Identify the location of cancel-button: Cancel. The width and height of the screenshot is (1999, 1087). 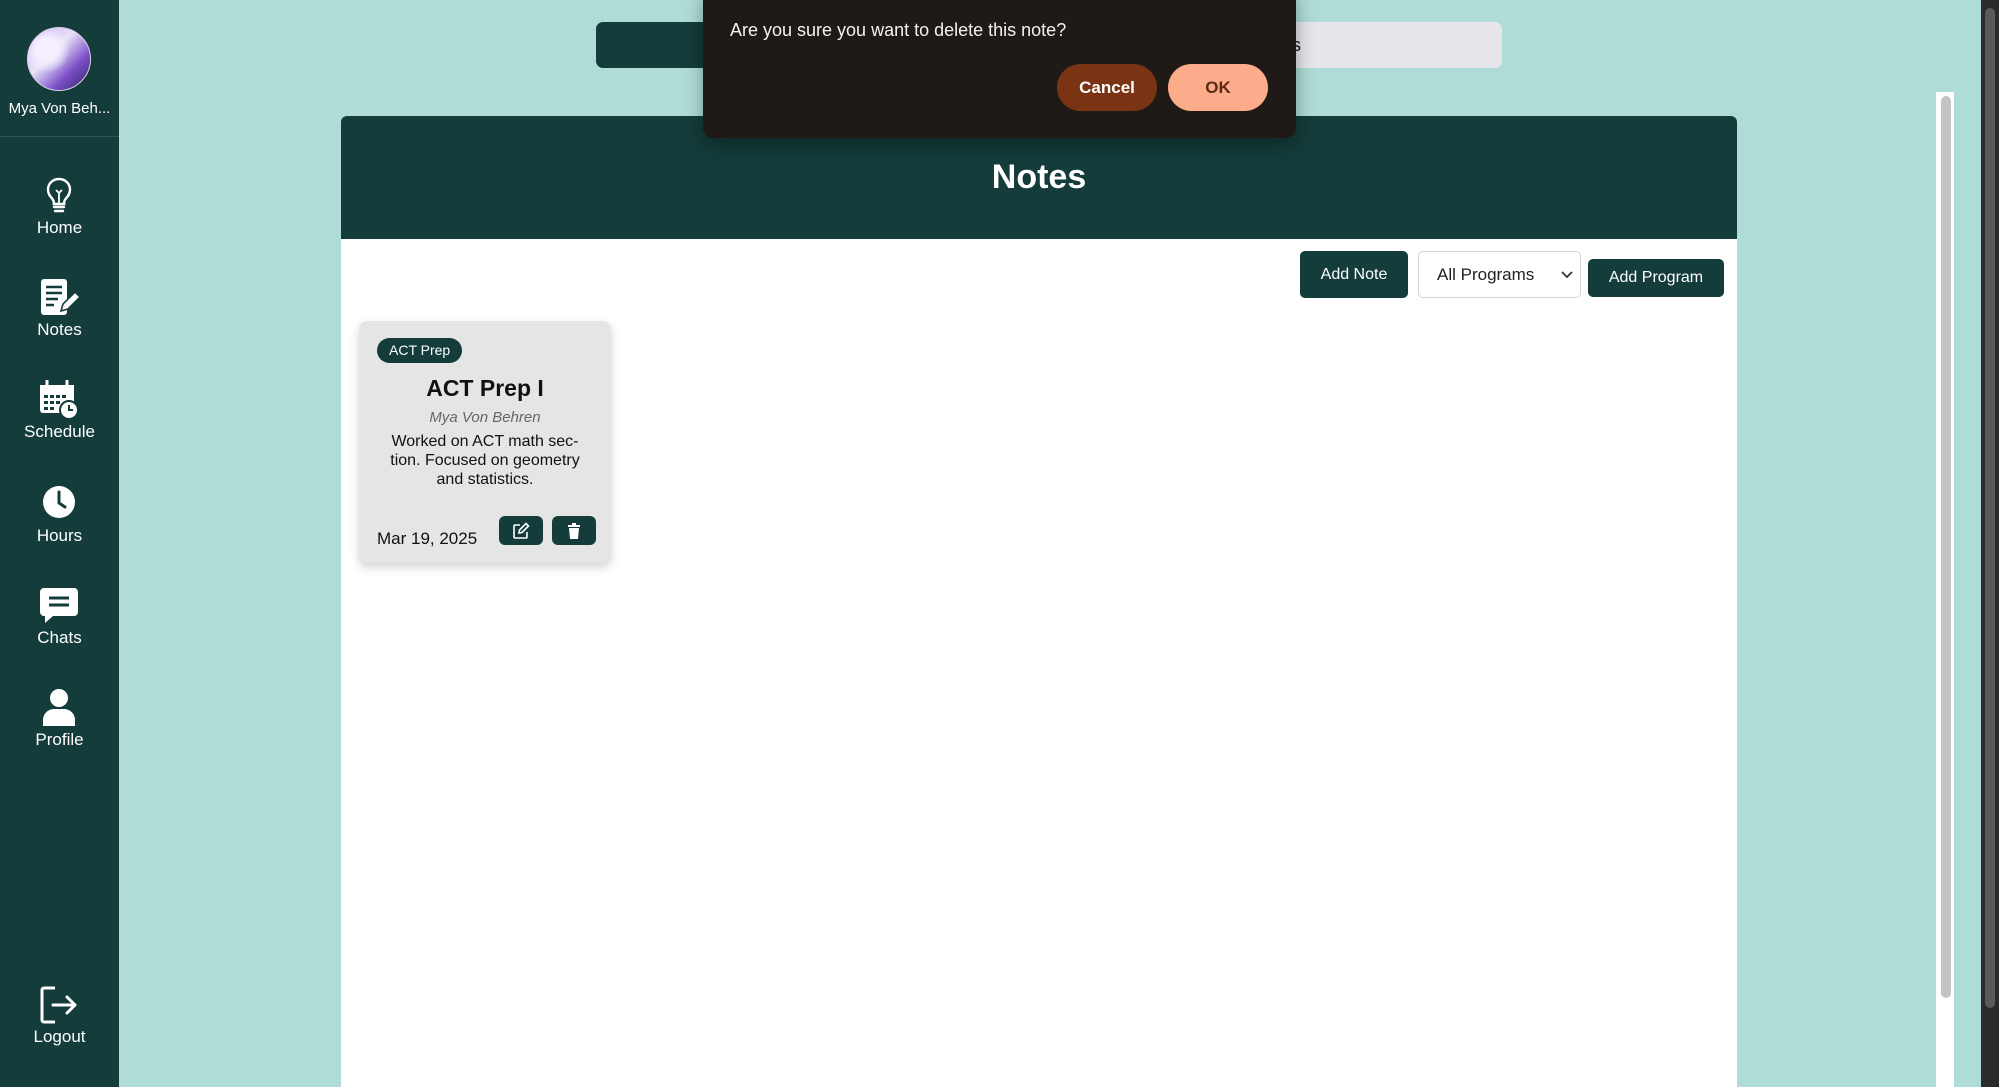
(1107, 87).